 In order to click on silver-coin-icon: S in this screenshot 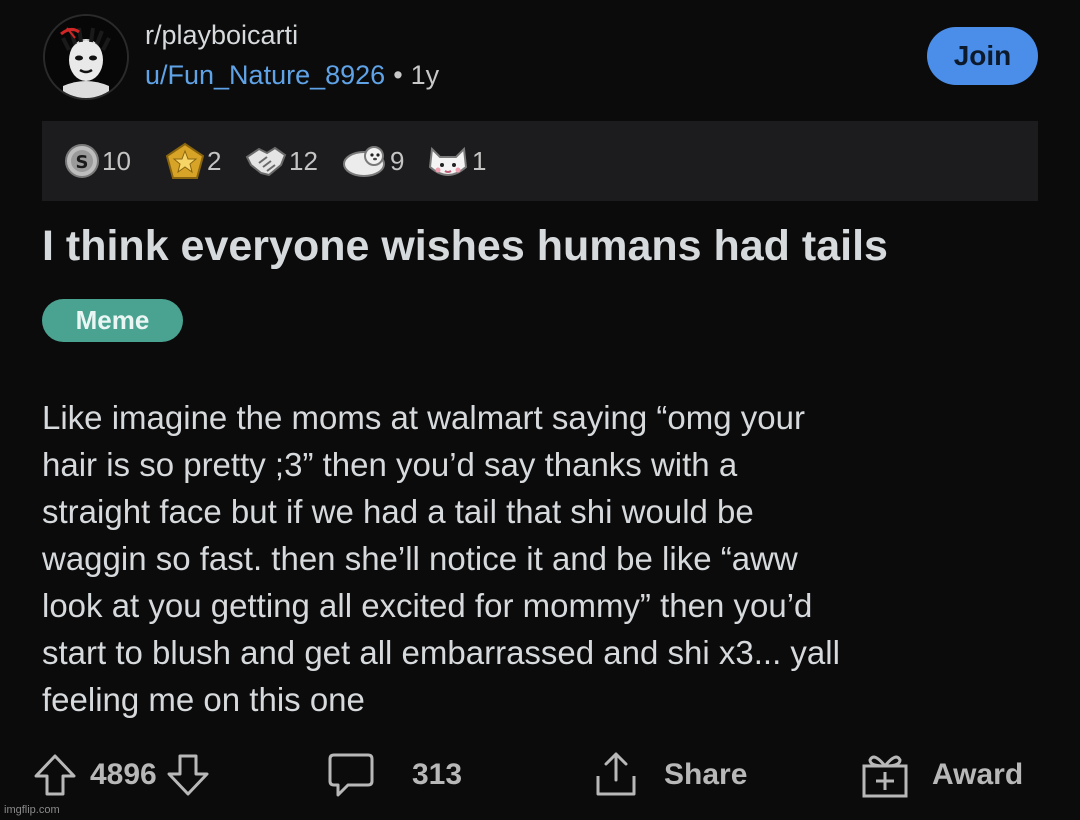, I will do `click(82, 161)`.